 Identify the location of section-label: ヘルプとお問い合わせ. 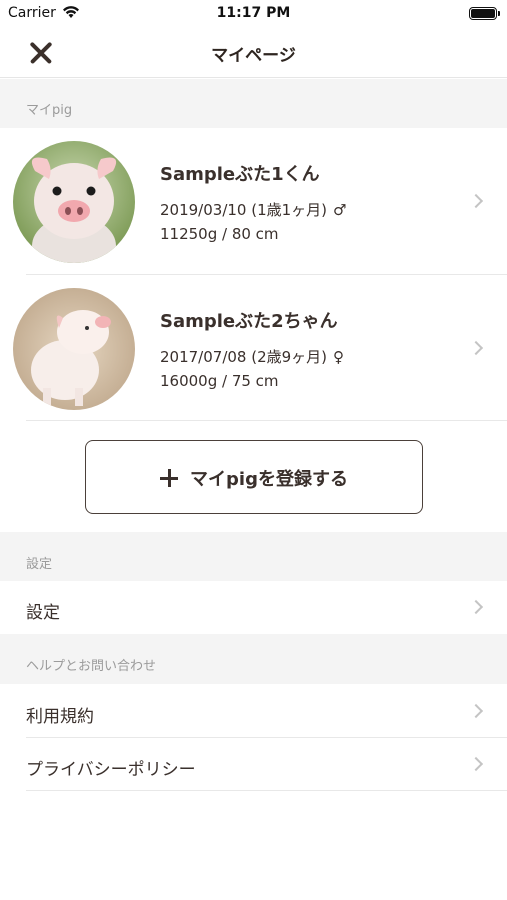
(91, 666).